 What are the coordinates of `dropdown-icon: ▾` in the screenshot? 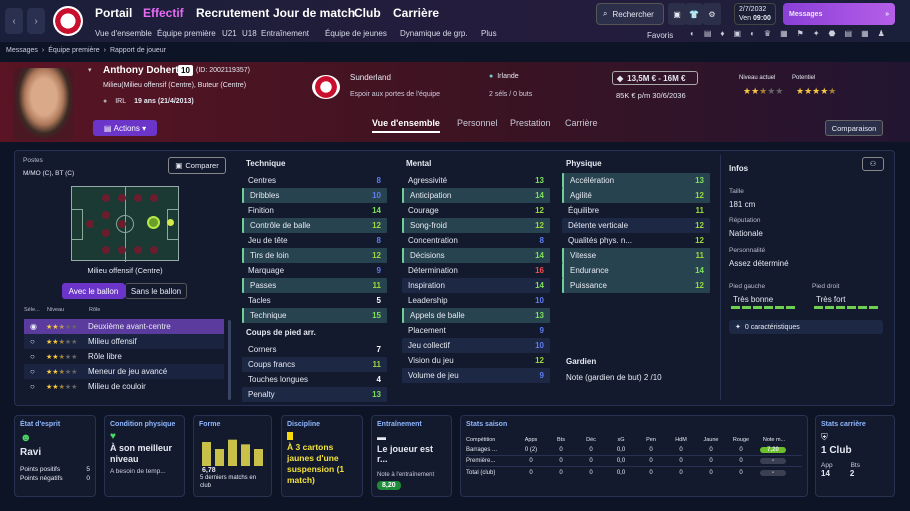 It's located at (90, 70).